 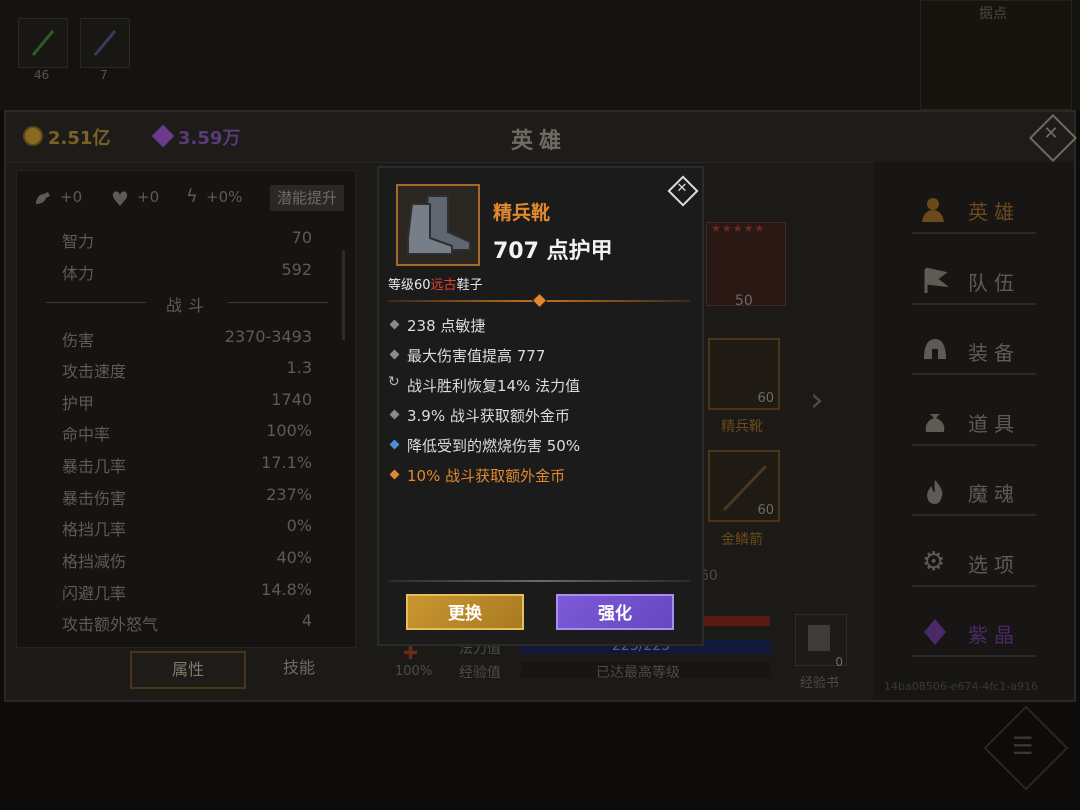 I want to click on exp-label: 经验值, so click(x=480, y=673).